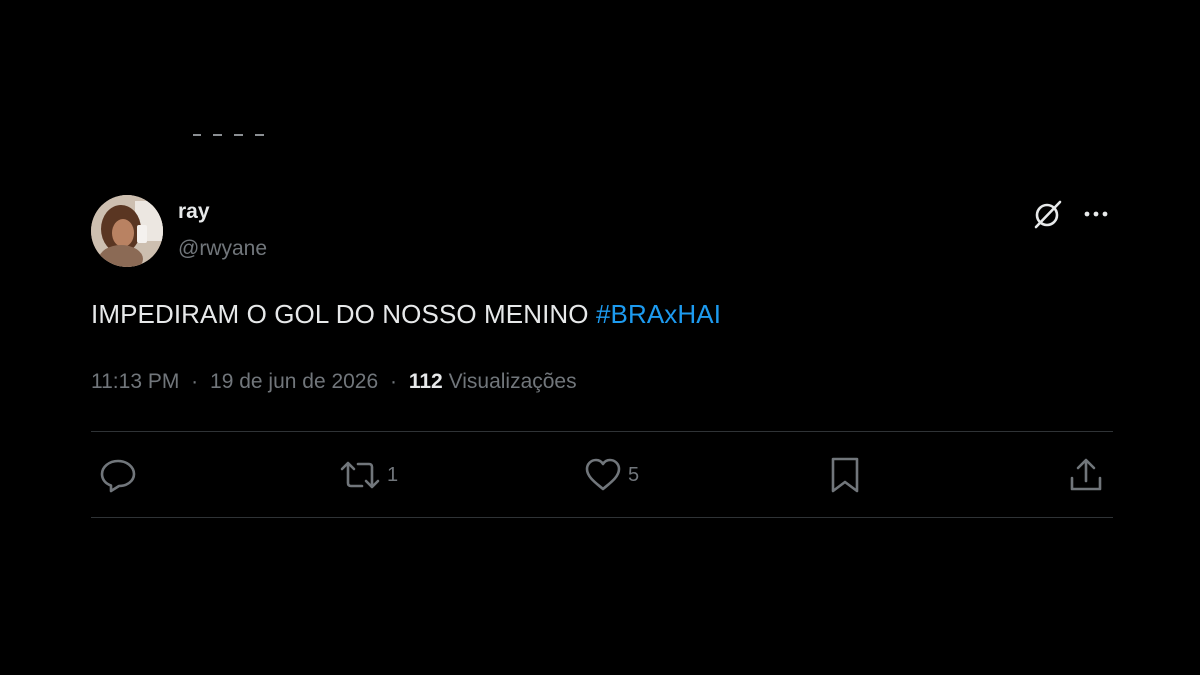 The image size is (1200, 675). I want to click on avatar, so click(127, 231).